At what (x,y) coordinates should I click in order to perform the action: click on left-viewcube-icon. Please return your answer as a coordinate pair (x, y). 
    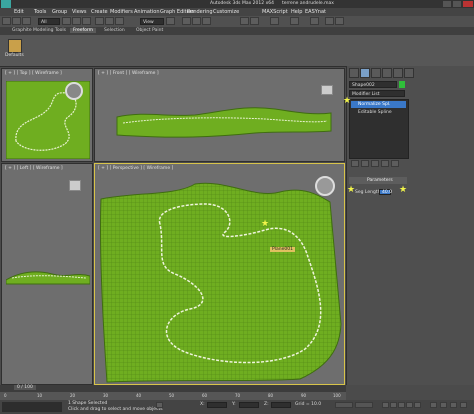
    Looking at the image, I should click on (75, 185).